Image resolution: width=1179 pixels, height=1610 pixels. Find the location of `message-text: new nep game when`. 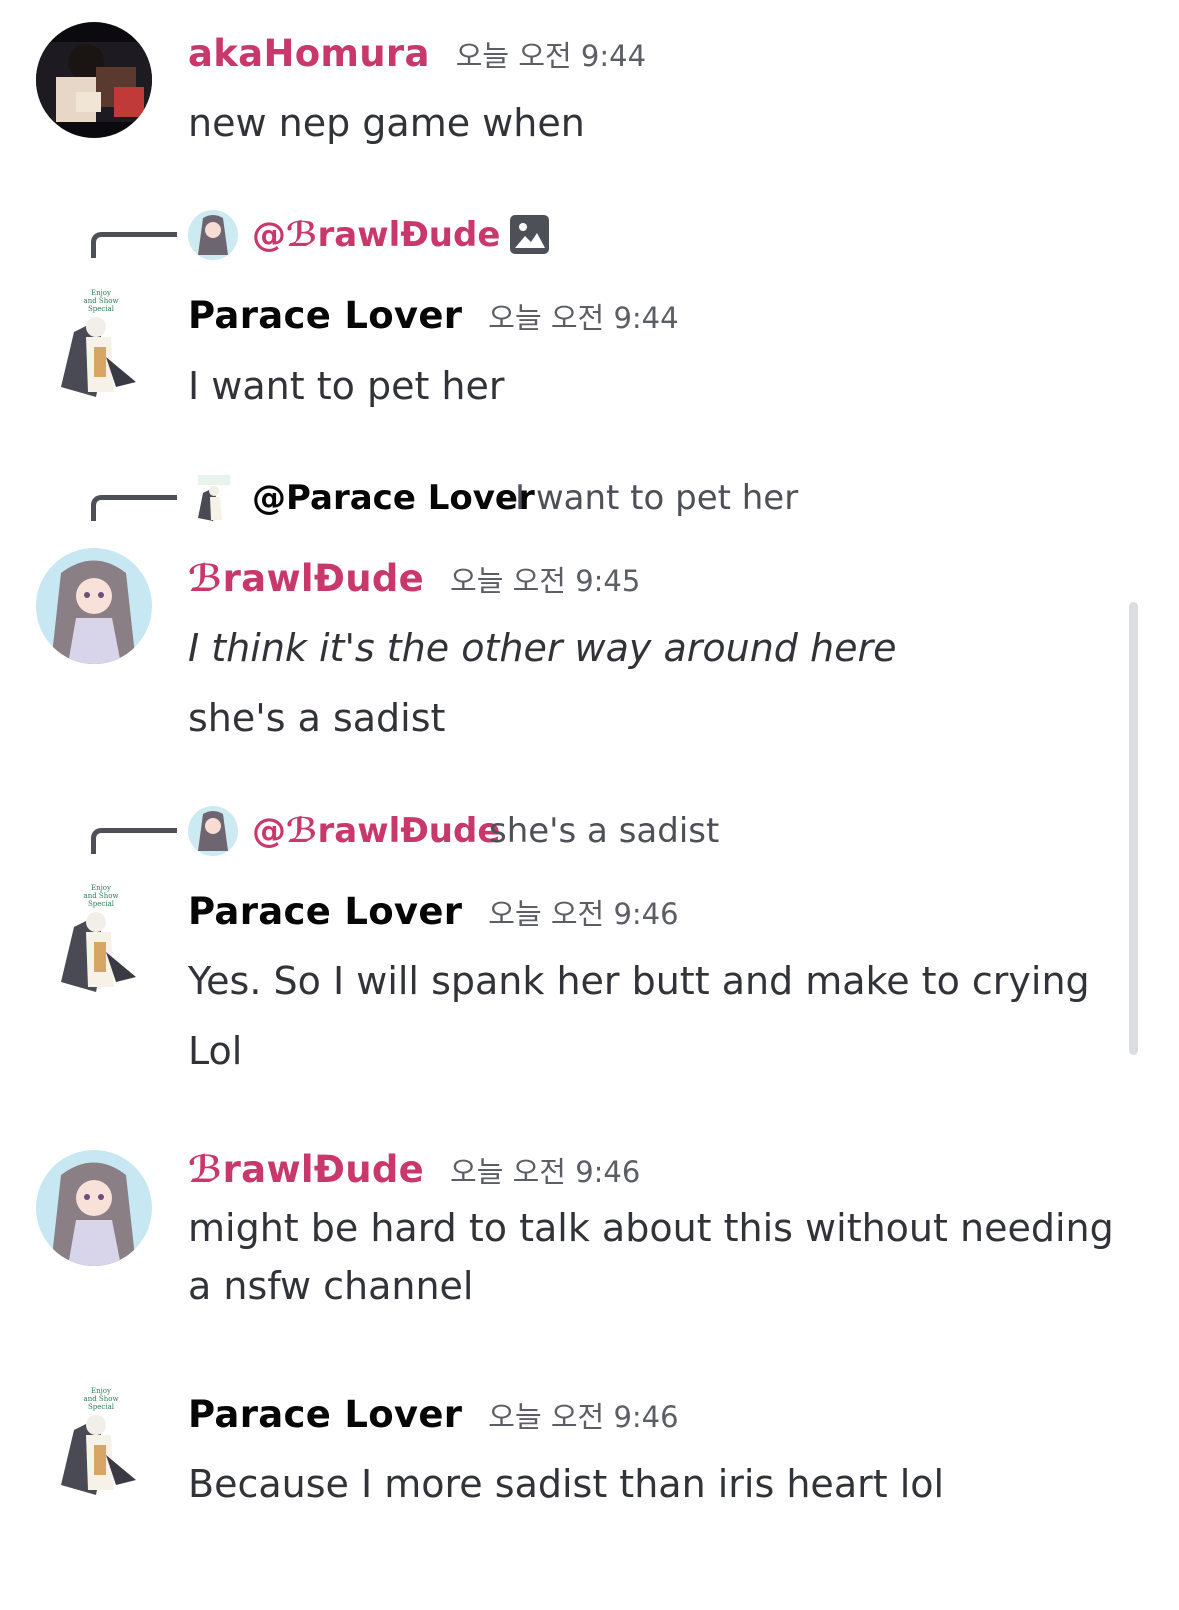

message-text: new nep game when is located at coordinates (386, 123).